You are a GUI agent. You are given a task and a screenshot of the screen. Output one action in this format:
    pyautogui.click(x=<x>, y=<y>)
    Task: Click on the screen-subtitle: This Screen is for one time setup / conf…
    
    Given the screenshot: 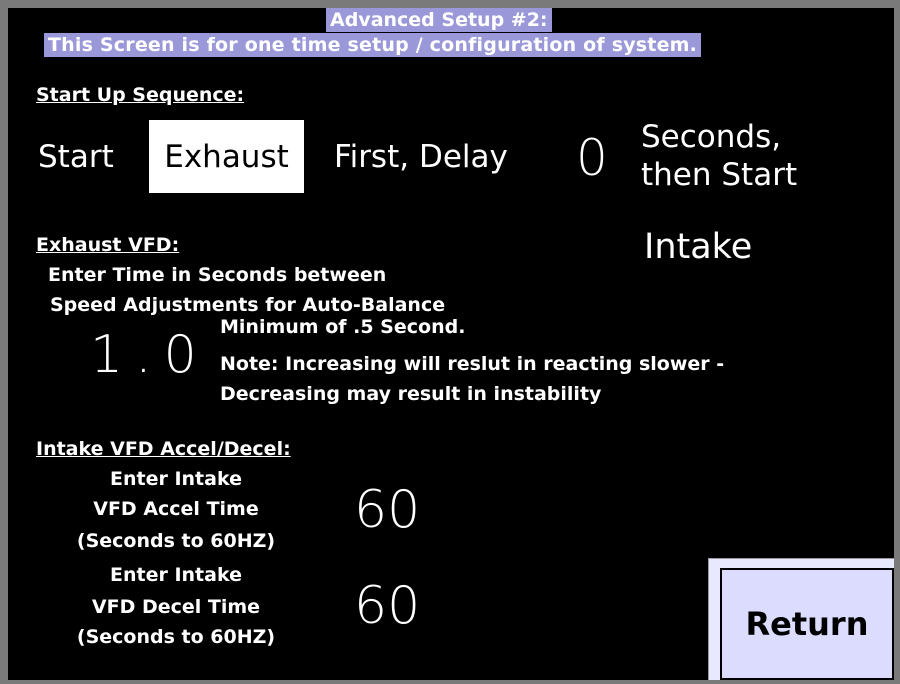 What is the action you would take?
    pyautogui.click(x=373, y=45)
    